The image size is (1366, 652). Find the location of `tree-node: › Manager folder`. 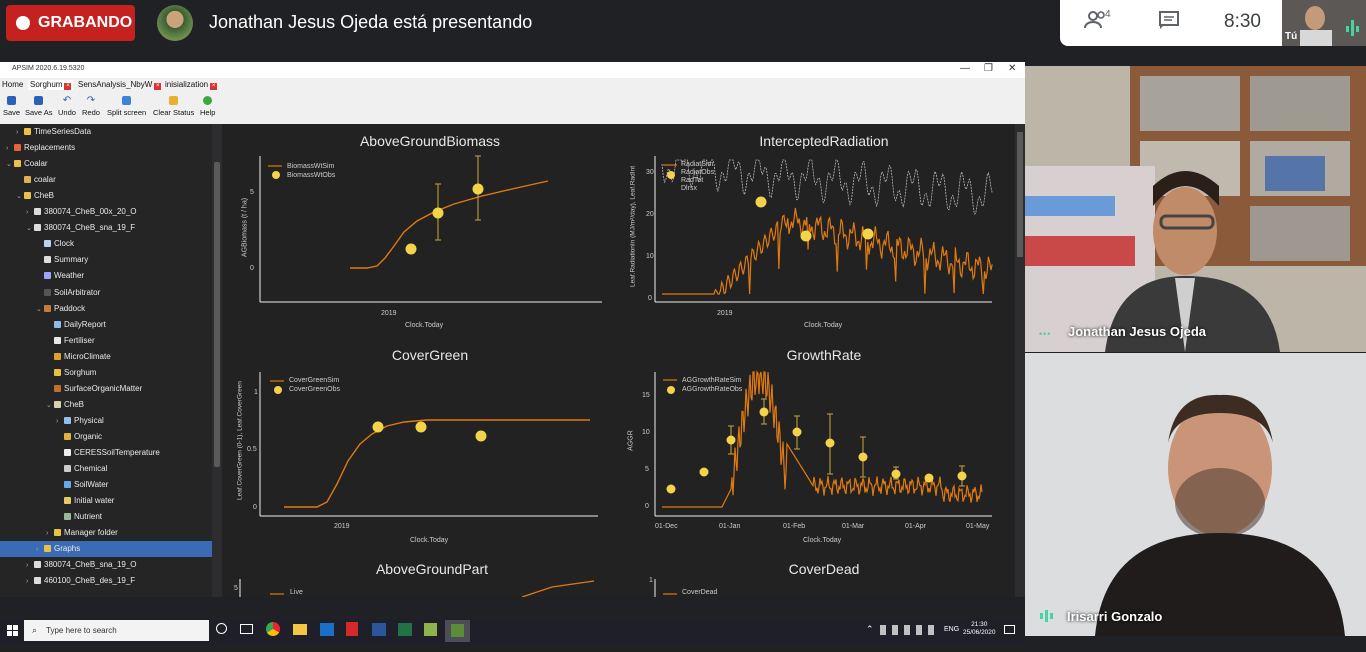

tree-node: › Manager folder is located at coordinates (82, 533).